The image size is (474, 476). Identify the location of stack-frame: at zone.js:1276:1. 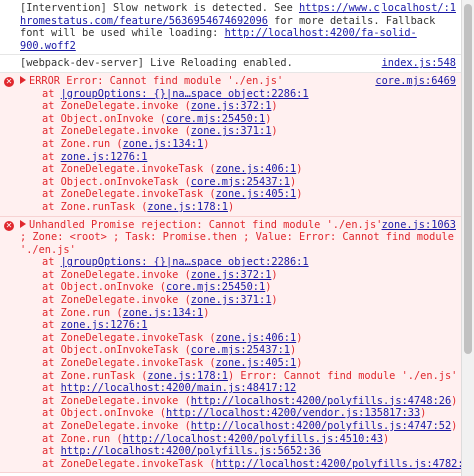
(238, 157).